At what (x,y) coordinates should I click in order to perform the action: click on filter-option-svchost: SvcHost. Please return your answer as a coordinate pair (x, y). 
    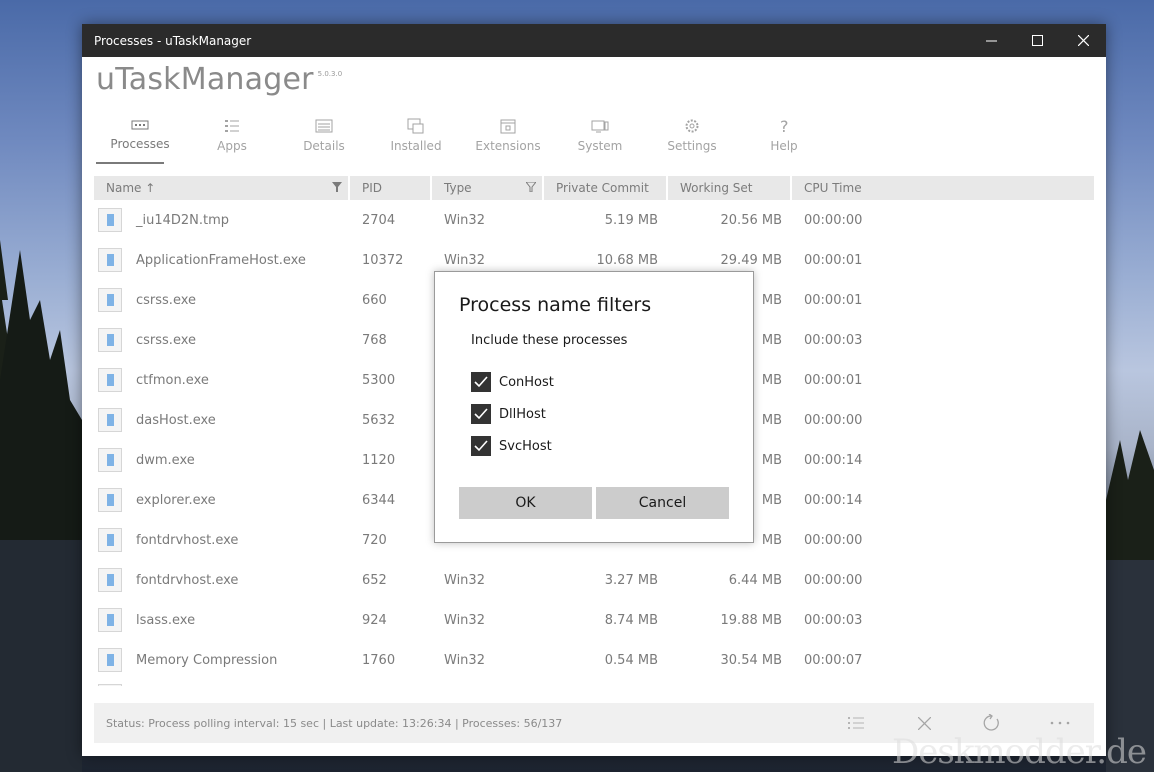
    Looking at the image, I should click on (511, 446).